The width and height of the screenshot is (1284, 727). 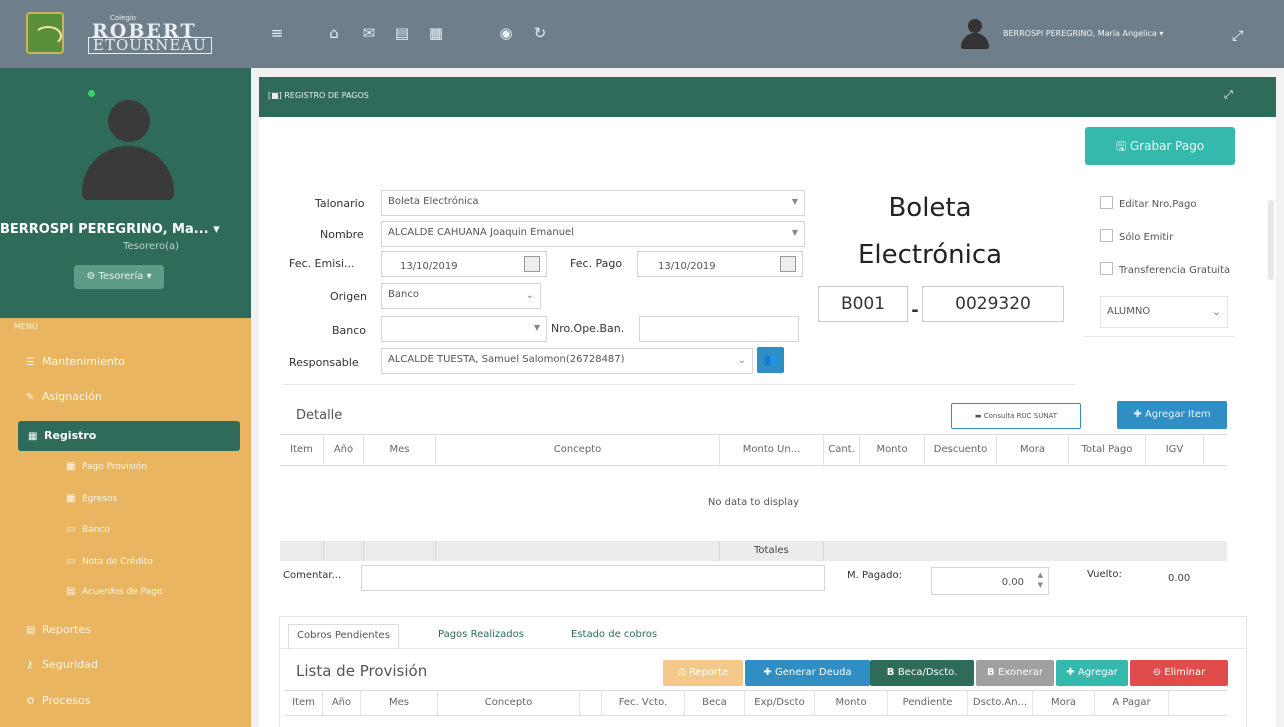 What do you see at coordinates (1271, 240) in the screenshot?
I see `scrollbar` at bounding box center [1271, 240].